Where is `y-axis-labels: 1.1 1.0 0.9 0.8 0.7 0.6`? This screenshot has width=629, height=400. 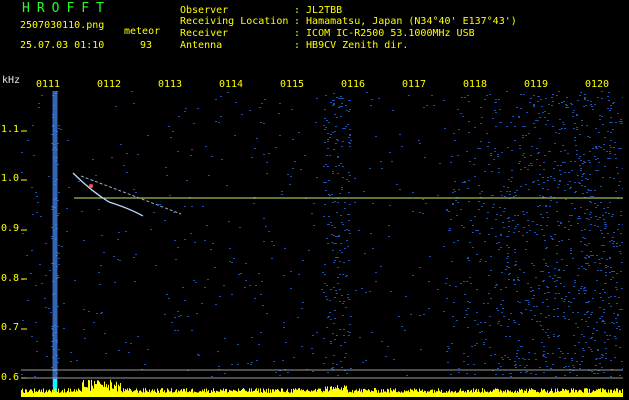
y-axis-labels: 1.1 1.0 0.9 0.8 0.7 0.6 is located at coordinates (11, 200).